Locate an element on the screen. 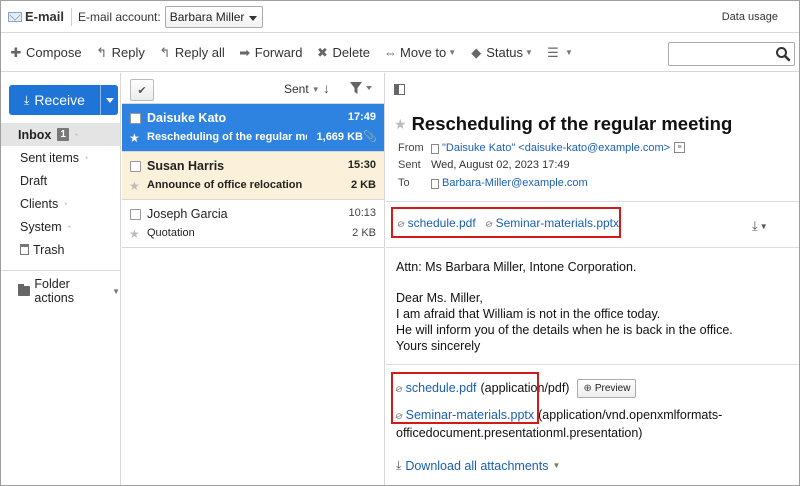 This screenshot has height=486, width=800. filter-icon is located at coordinates (361, 88).